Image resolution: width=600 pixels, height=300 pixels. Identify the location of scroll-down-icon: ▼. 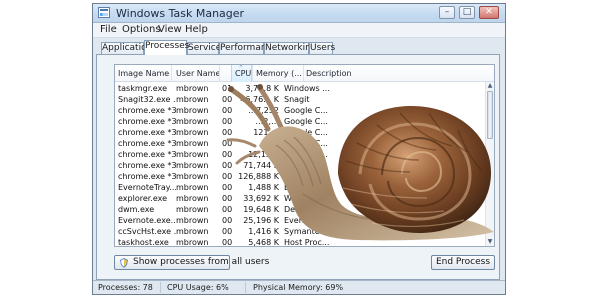
(490, 242).